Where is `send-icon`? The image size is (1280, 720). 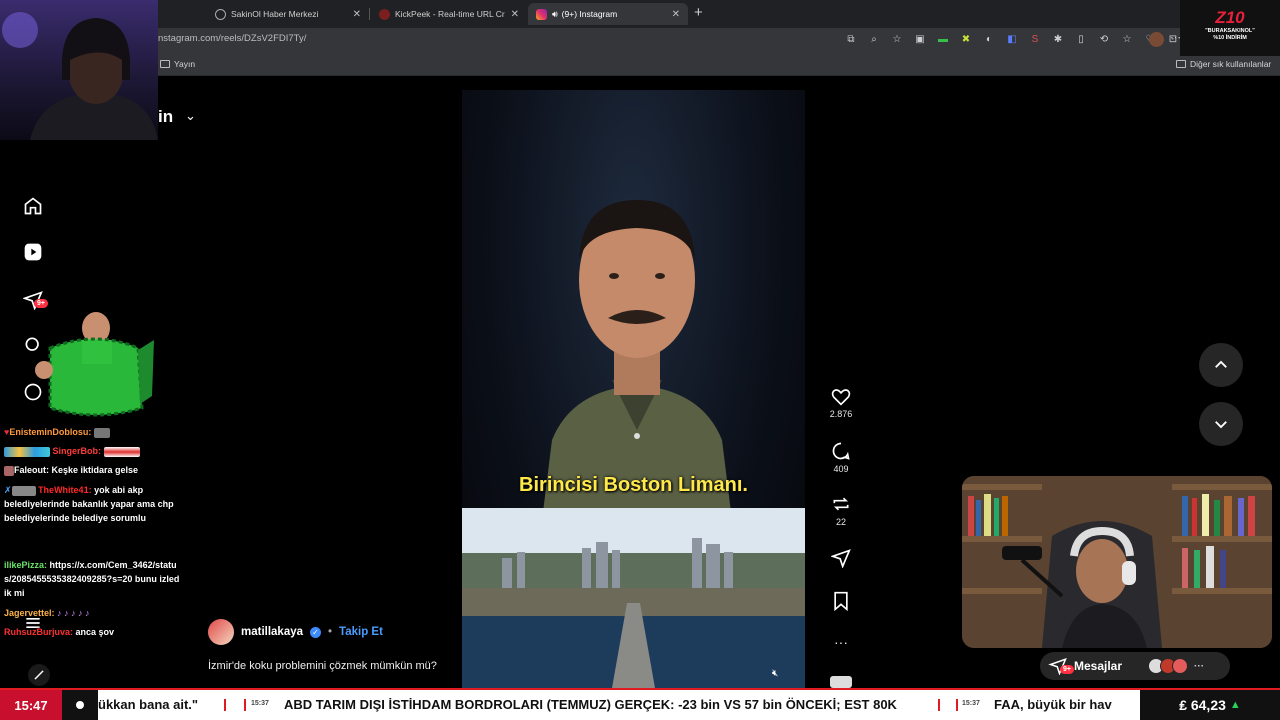
send-icon is located at coordinates (841, 558).